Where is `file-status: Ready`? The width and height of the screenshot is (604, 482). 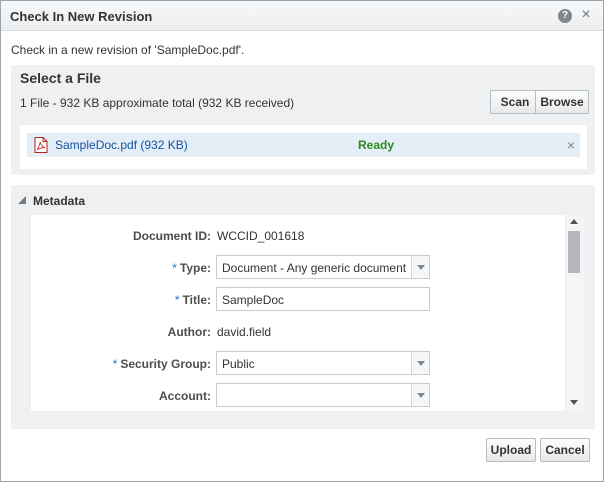 file-status: Ready is located at coordinates (376, 145).